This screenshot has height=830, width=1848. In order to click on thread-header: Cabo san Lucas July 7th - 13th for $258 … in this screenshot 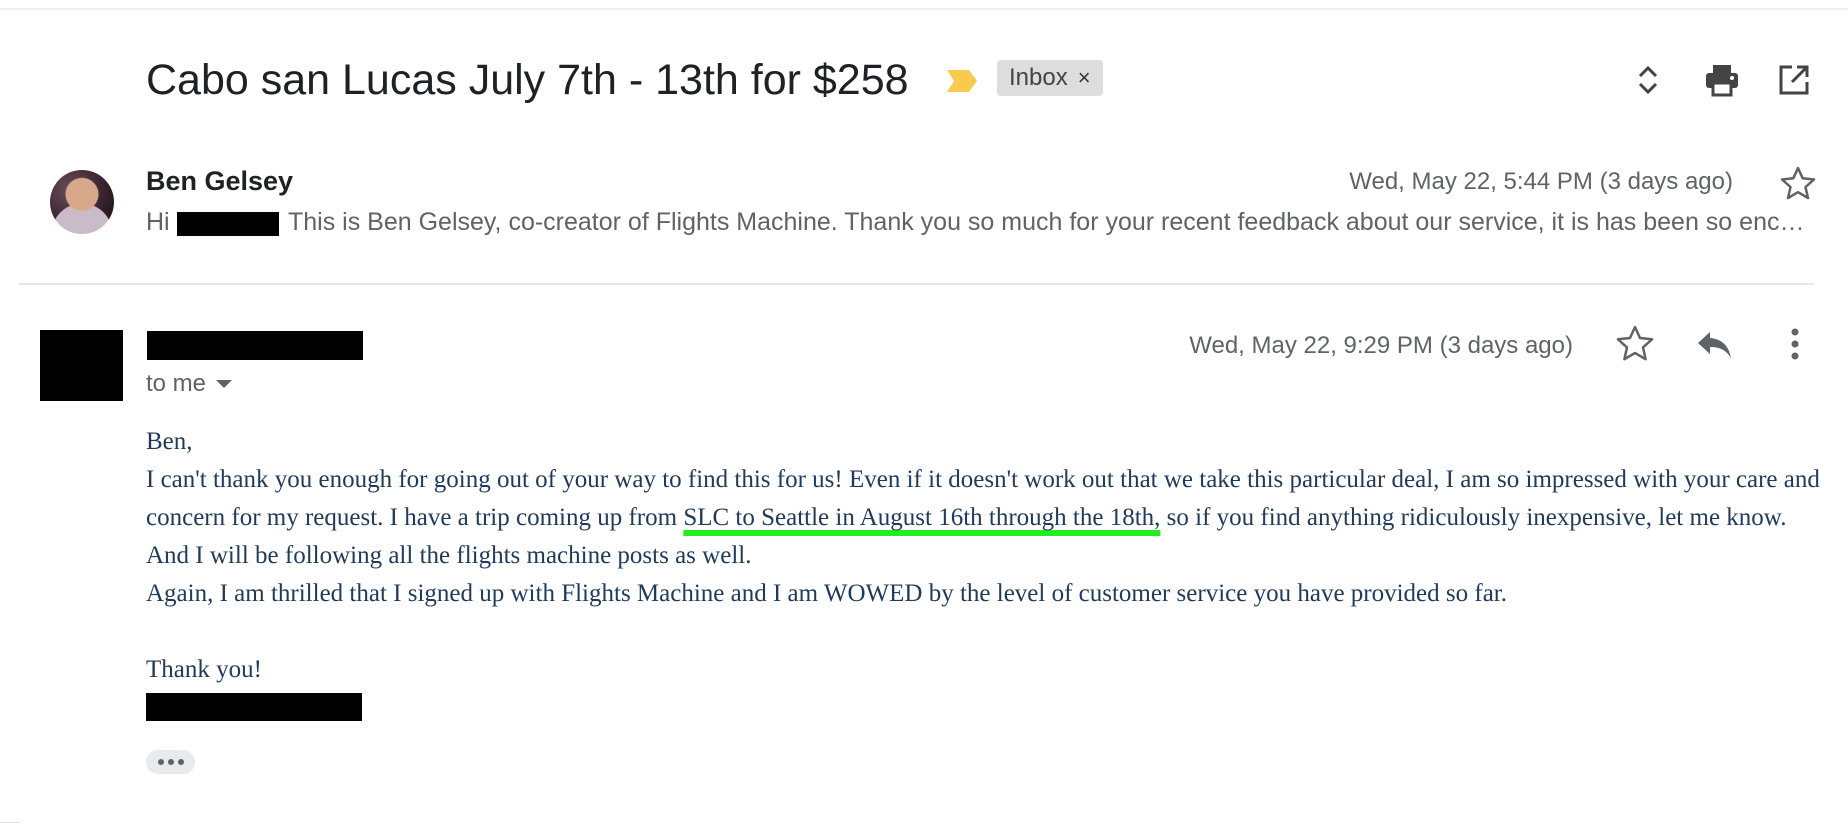, I will do `click(924, 76)`.